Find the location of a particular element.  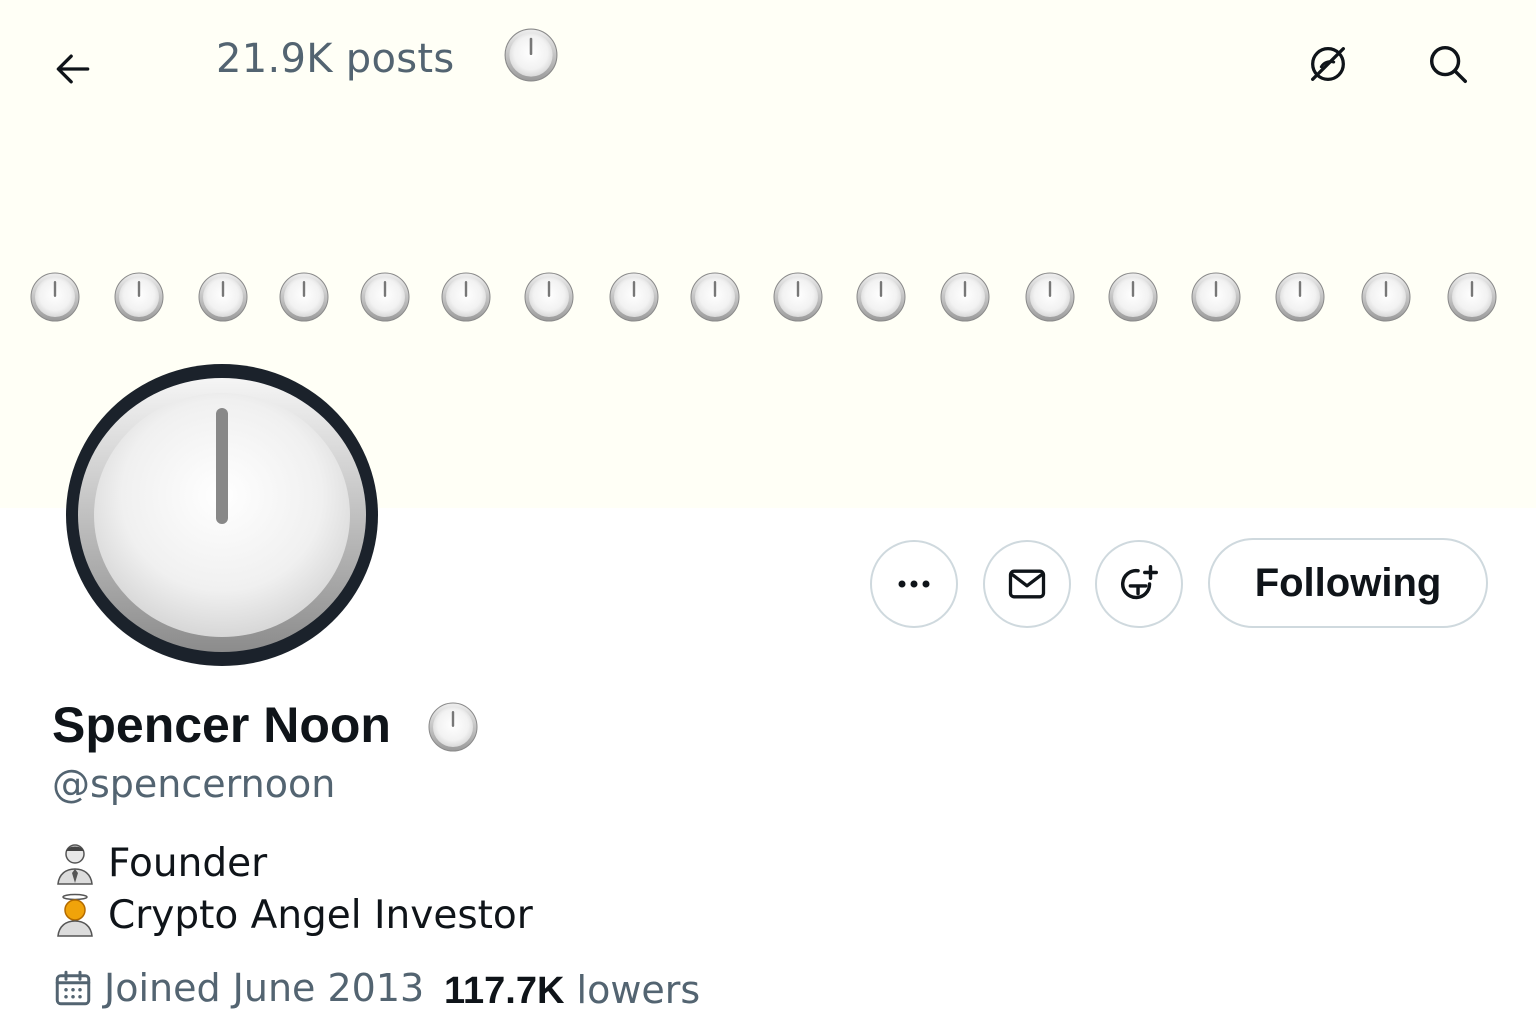

more-options-button is located at coordinates (914, 584).